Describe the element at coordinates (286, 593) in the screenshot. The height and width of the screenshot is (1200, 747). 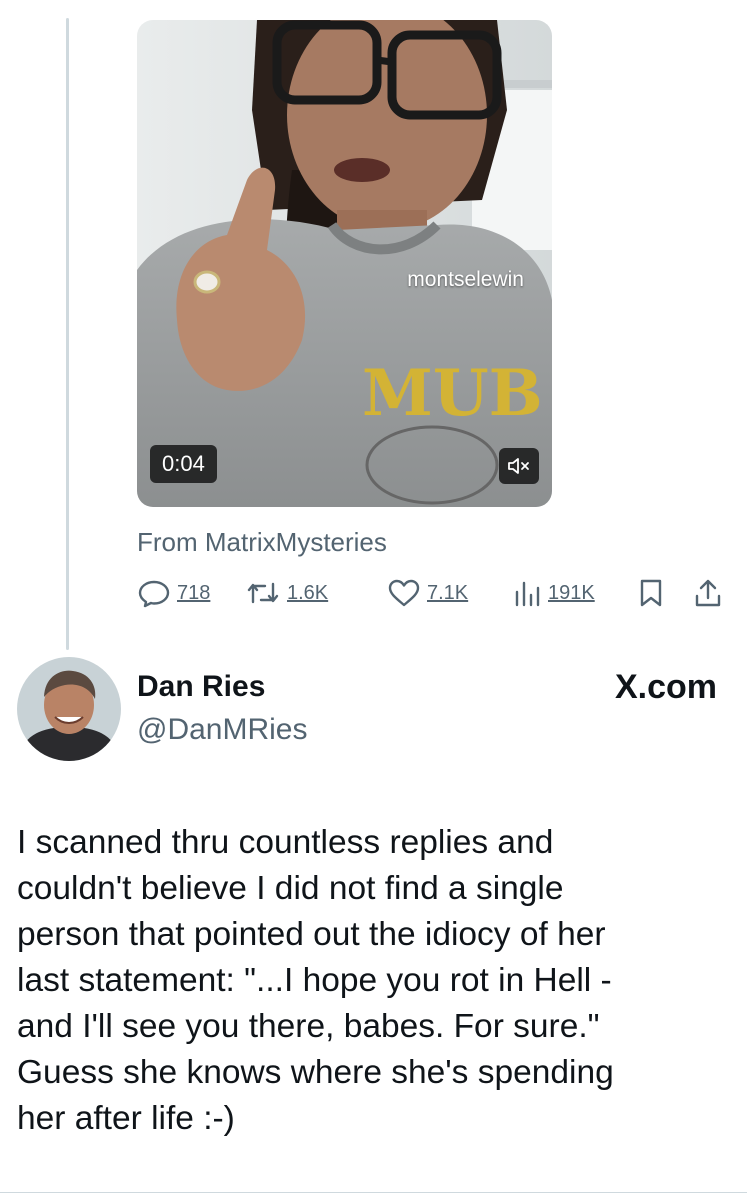
I see `retweet-button: 1.6K` at that location.